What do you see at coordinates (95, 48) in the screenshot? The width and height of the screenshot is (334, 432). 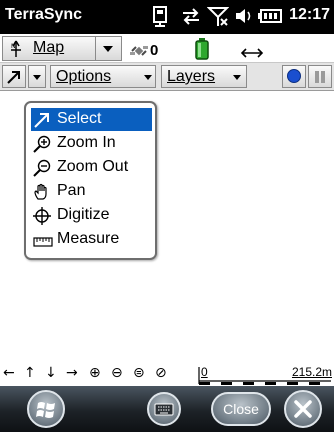 I see `selector-divider` at bounding box center [95, 48].